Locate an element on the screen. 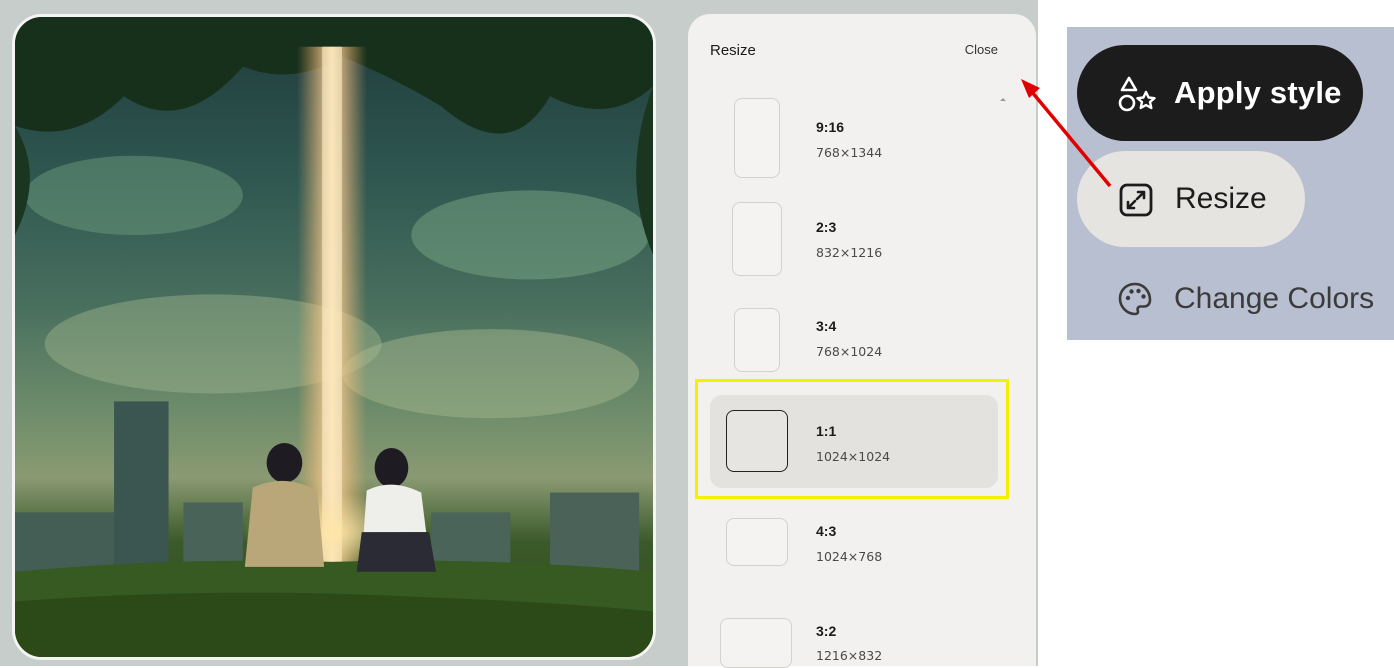 The image size is (1394, 668). change-colors-button: Change Colors is located at coordinates (1235, 300).